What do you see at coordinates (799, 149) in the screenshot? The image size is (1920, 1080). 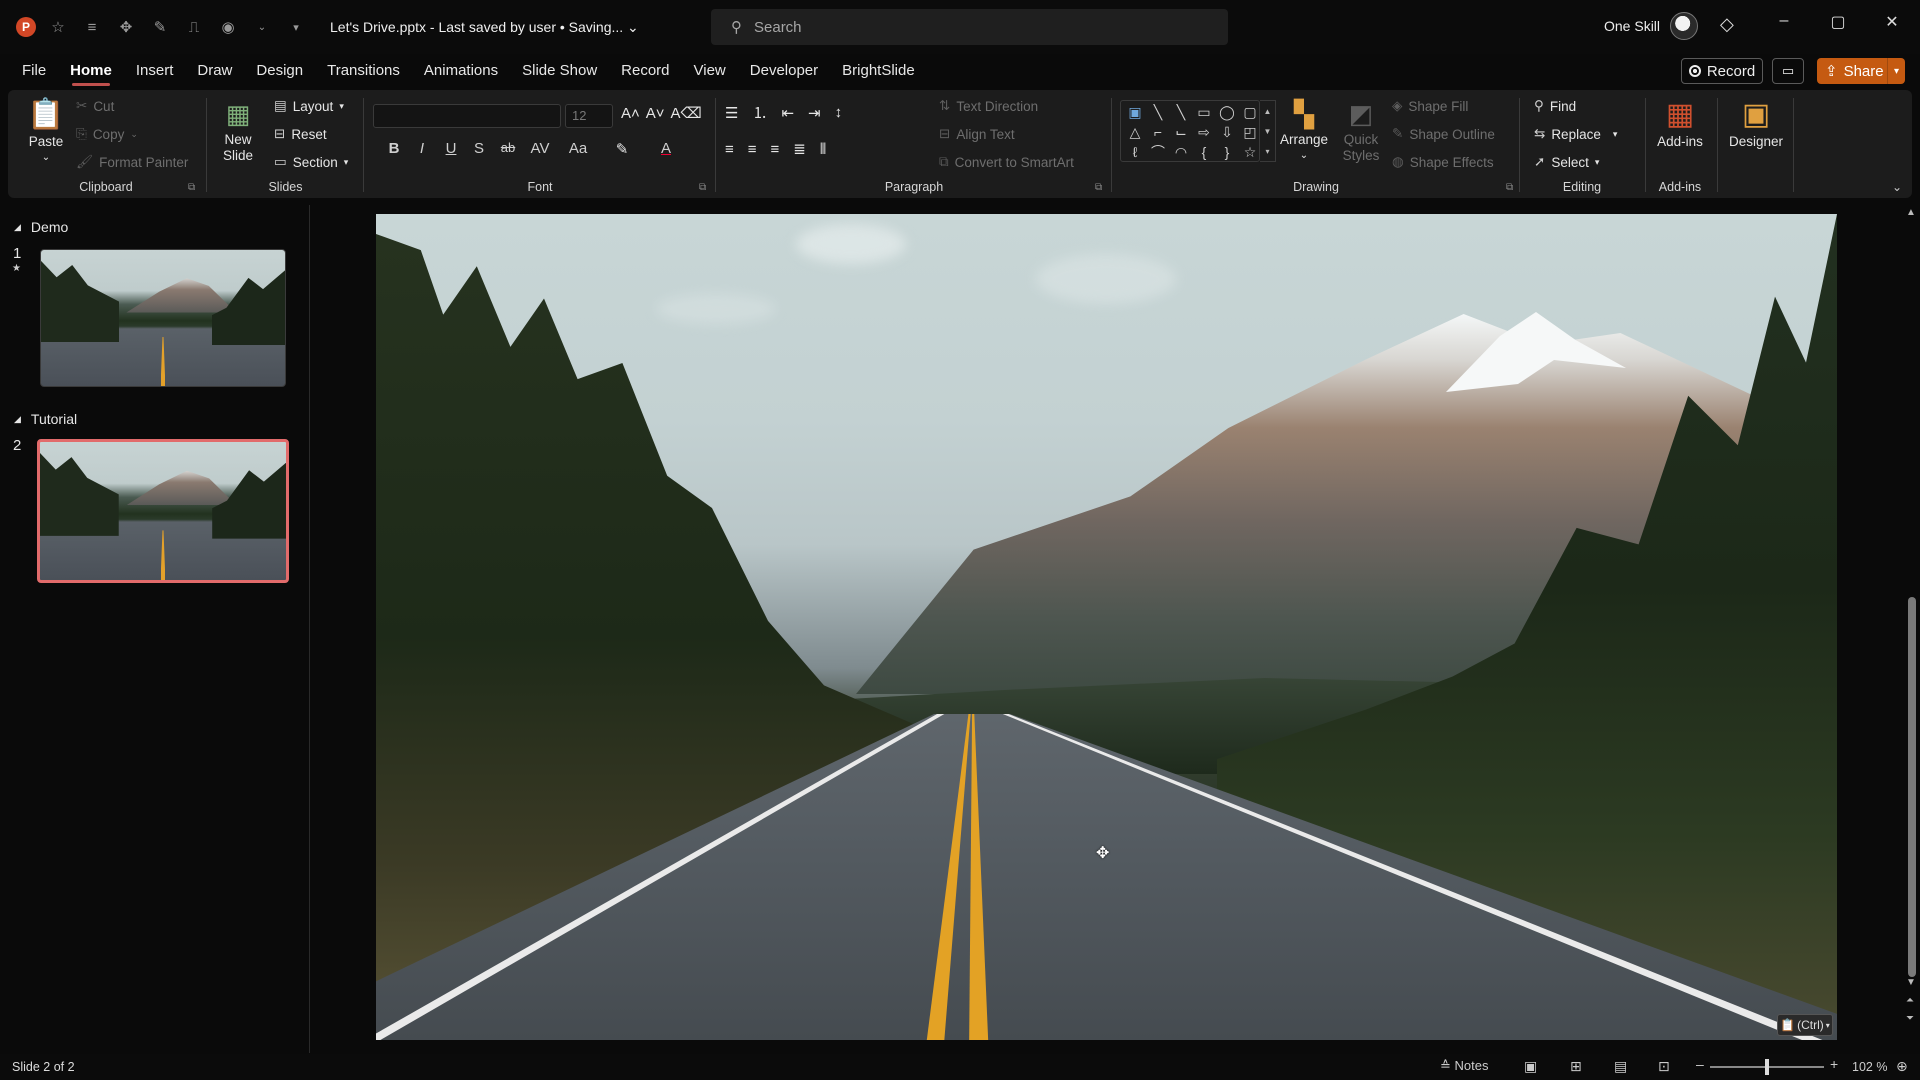 I see `justify-icon: ≣` at bounding box center [799, 149].